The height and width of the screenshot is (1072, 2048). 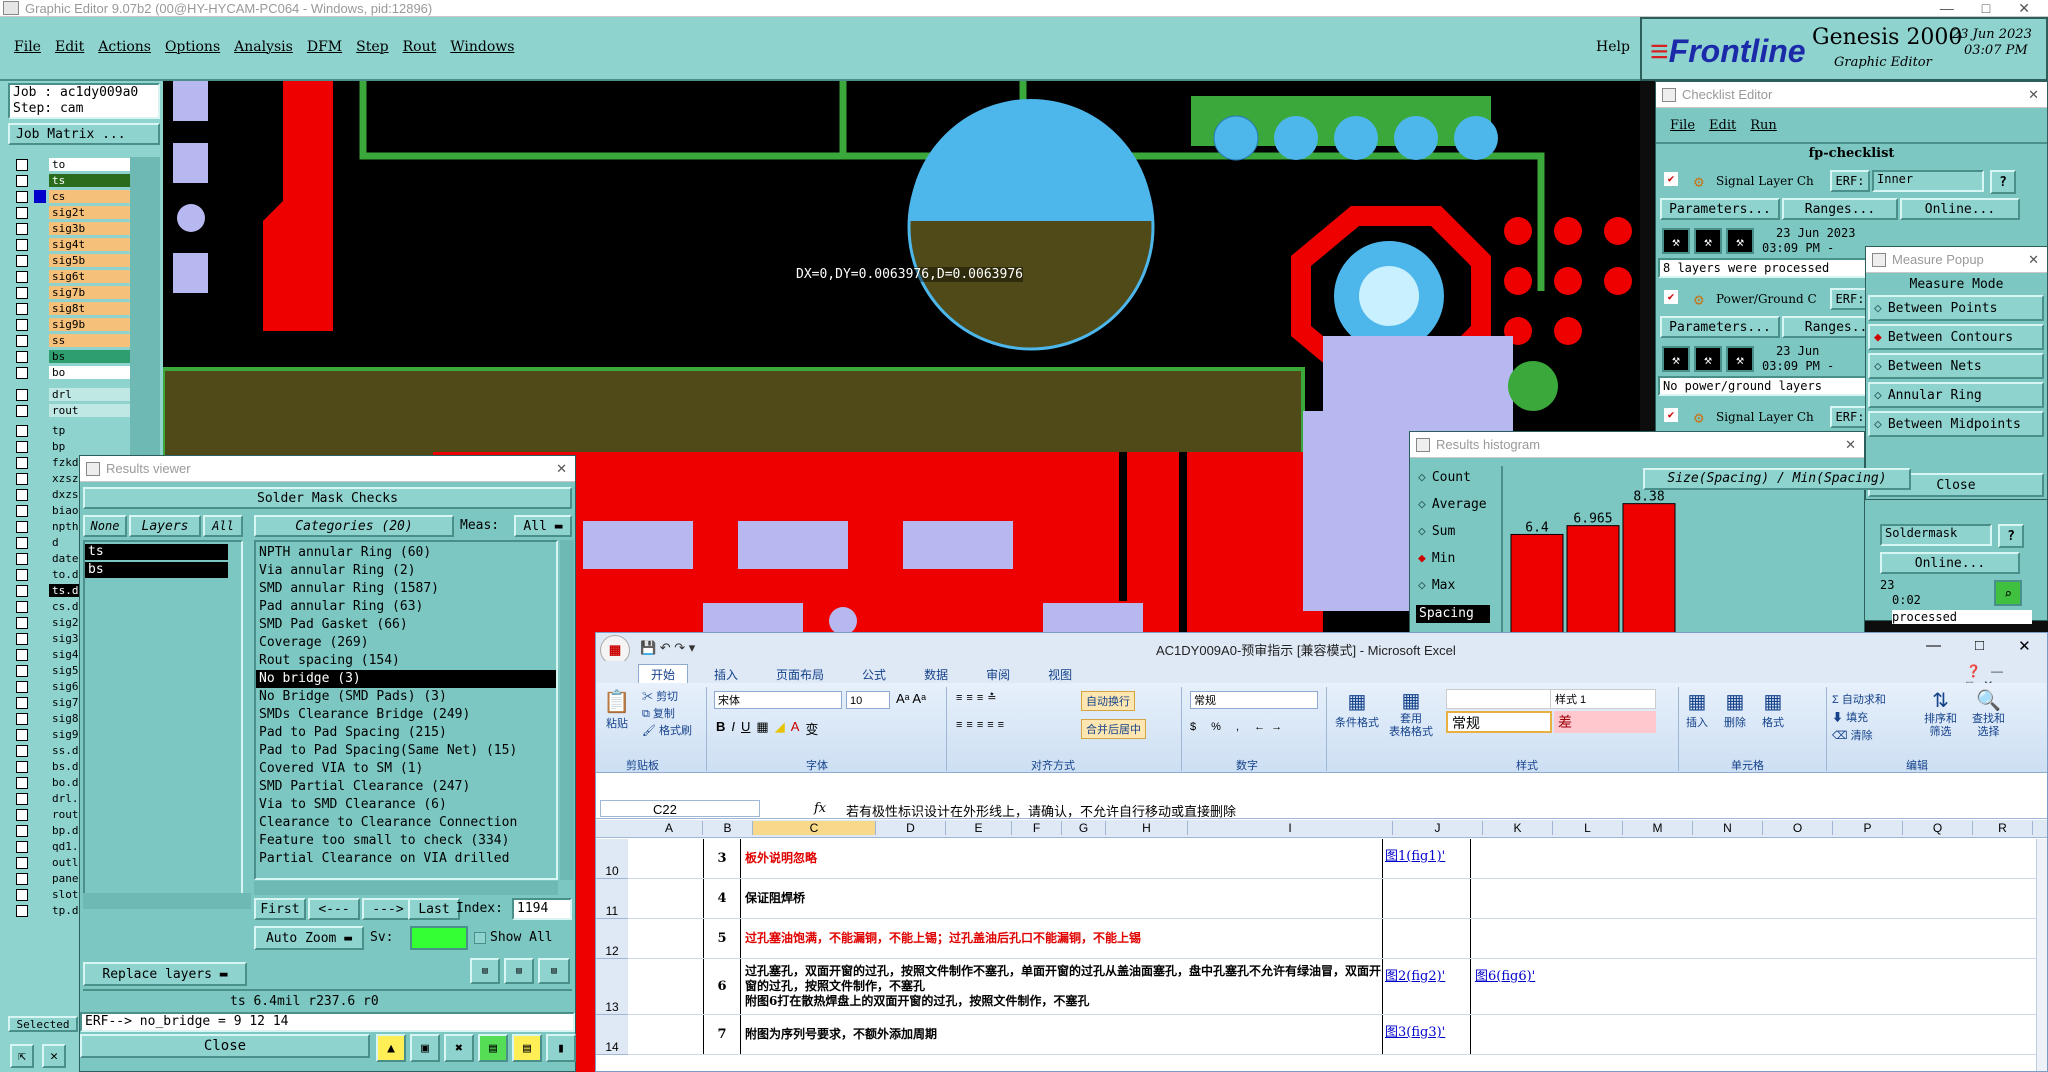 What do you see at coordinates (519, 971) in the screenshot?
I see `step-icon: ▤` at bounding box center [519, 971].